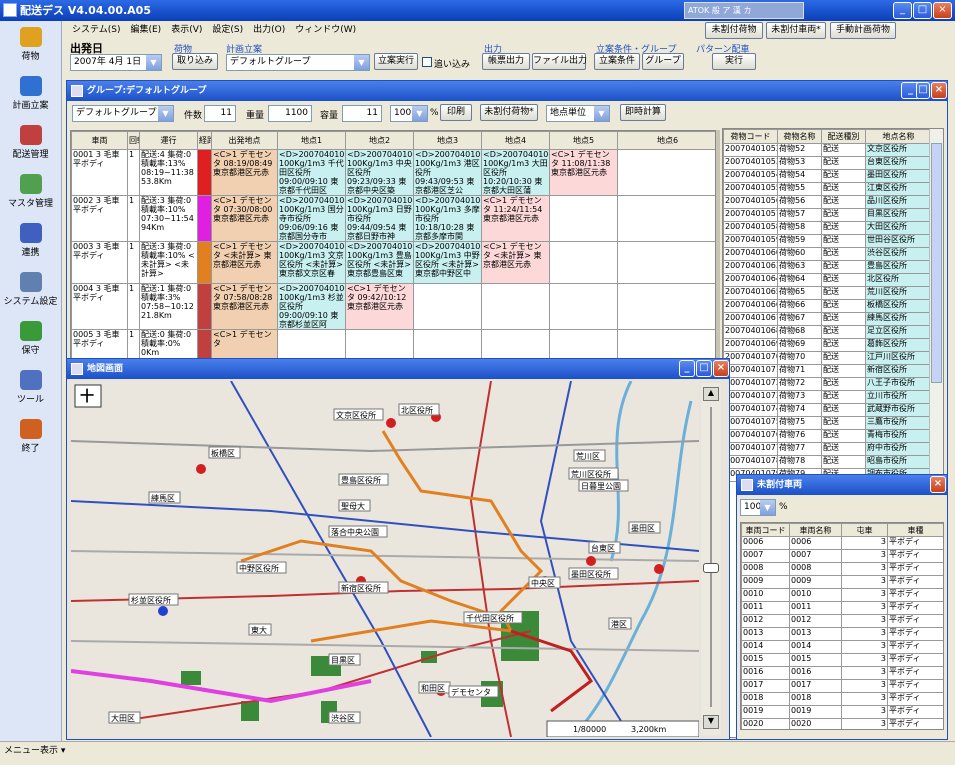 The width and height of the screenshot is (955, 765). What do you see at coordinates (842, 712) in the screenshot?
I see `table-row: 0019 0019 3 平ボディ` at bounding box center [842, 712].